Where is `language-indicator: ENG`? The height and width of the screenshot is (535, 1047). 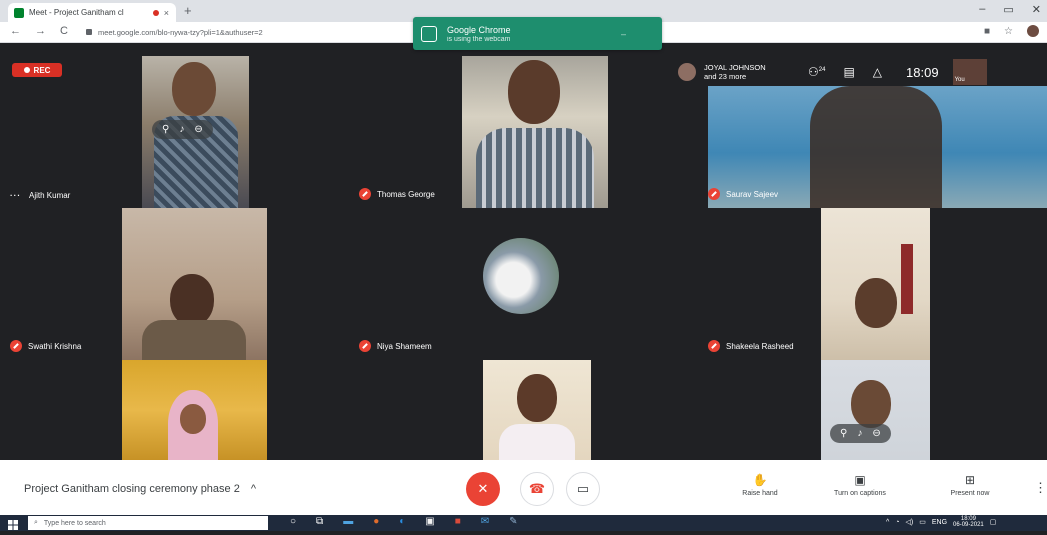
language-indicator: ENG is located at coordinates (939, 522).